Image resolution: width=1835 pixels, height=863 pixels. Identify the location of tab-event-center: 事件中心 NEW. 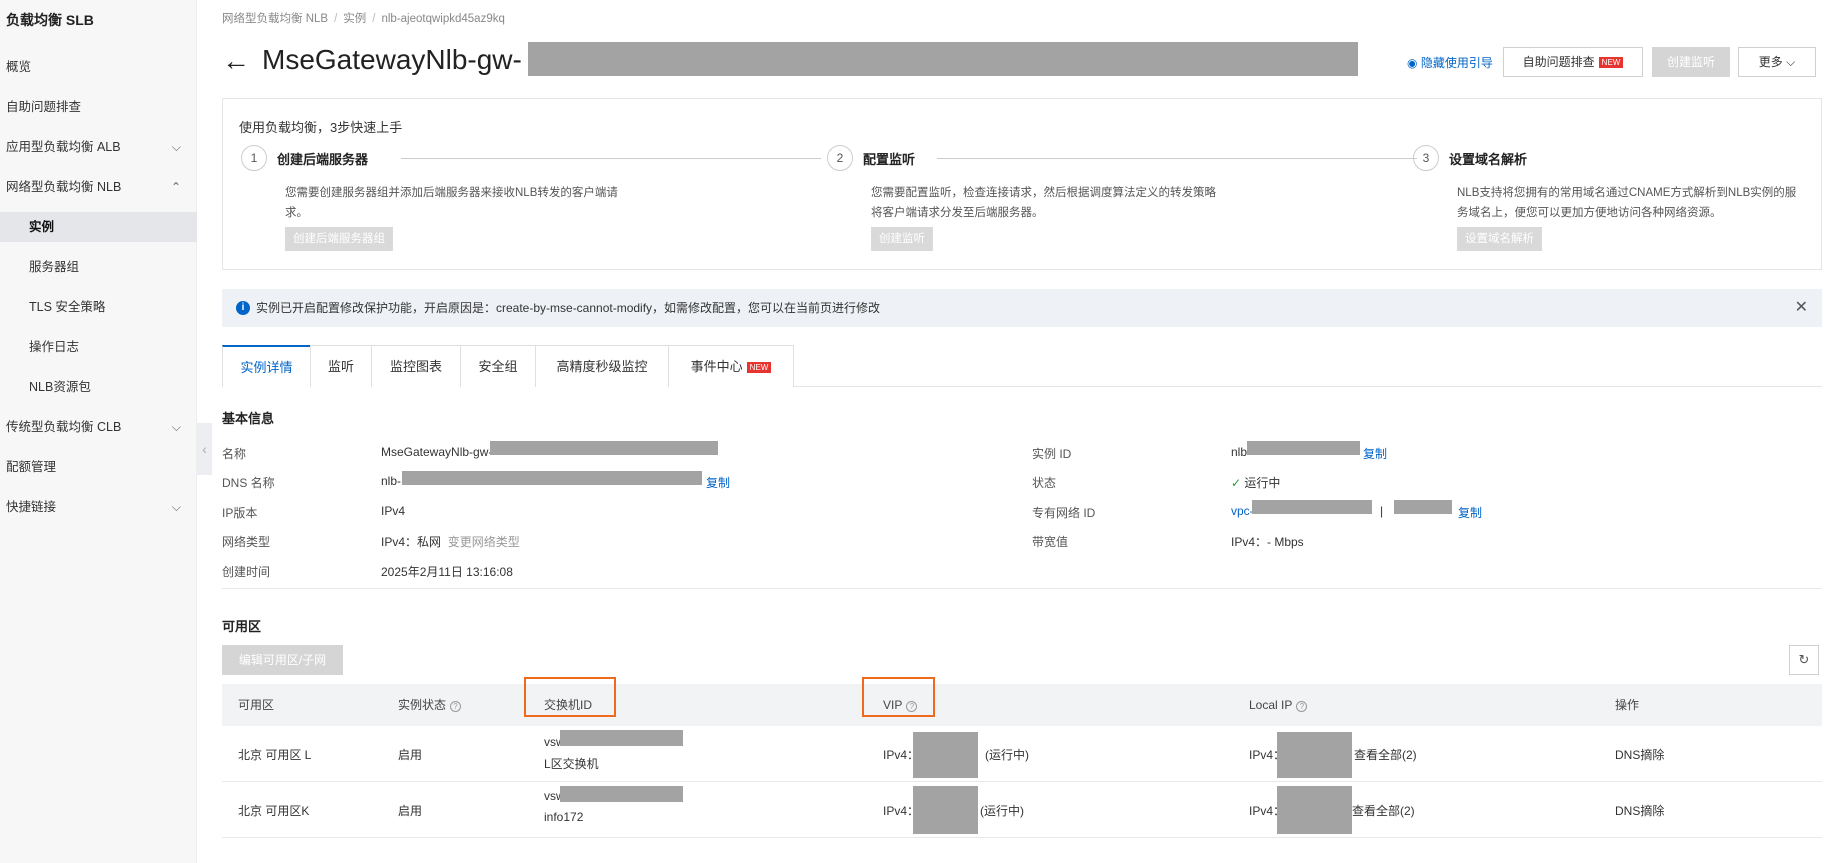
(731, 366).